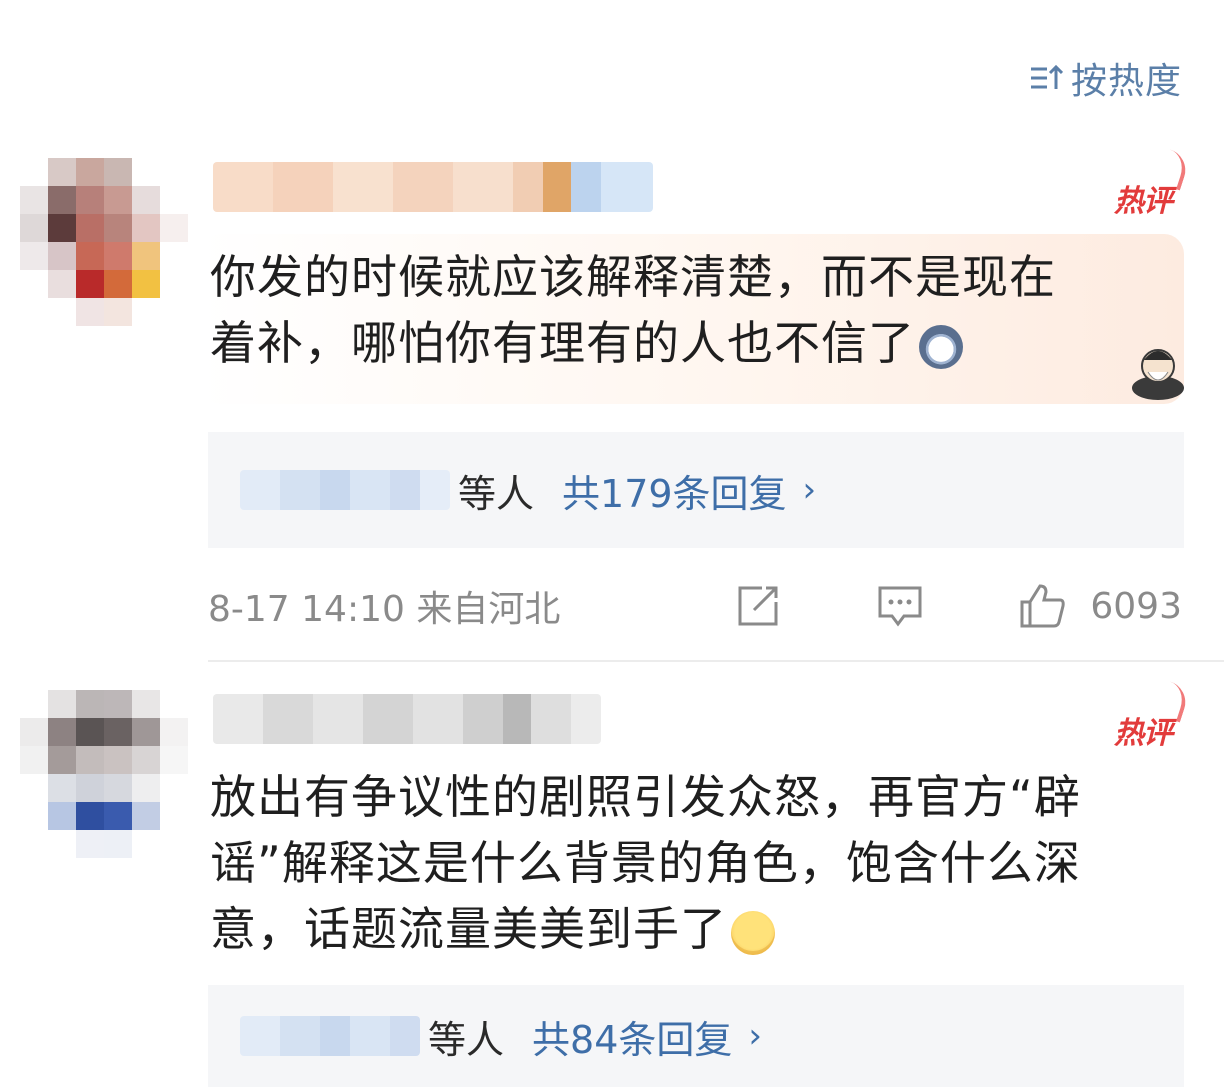  I want to click on sort-by-hot-button: 按热度, so click(1105, 78).